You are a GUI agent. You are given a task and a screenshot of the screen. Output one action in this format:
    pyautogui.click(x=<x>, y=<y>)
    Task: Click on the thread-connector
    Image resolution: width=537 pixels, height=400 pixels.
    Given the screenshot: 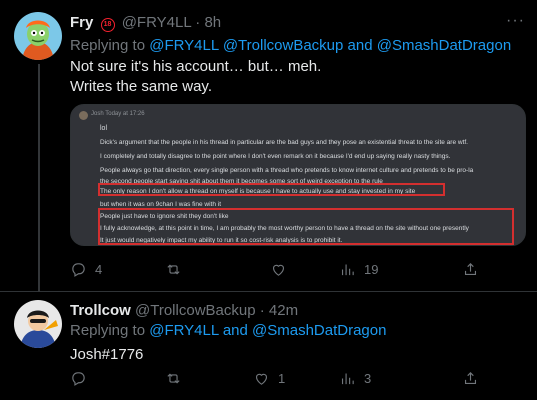 What is the action you would take?
    pyautogui.click(x=39, y=178)
    